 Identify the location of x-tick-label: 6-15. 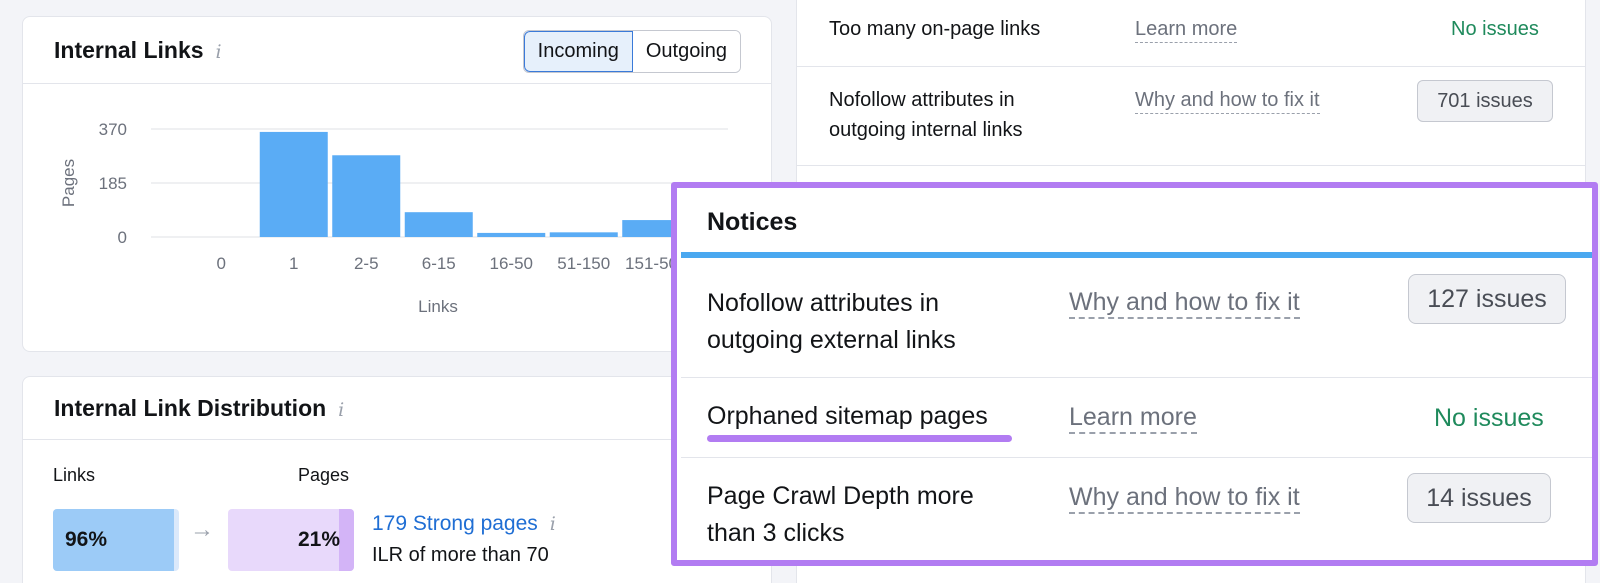
(439, 263).